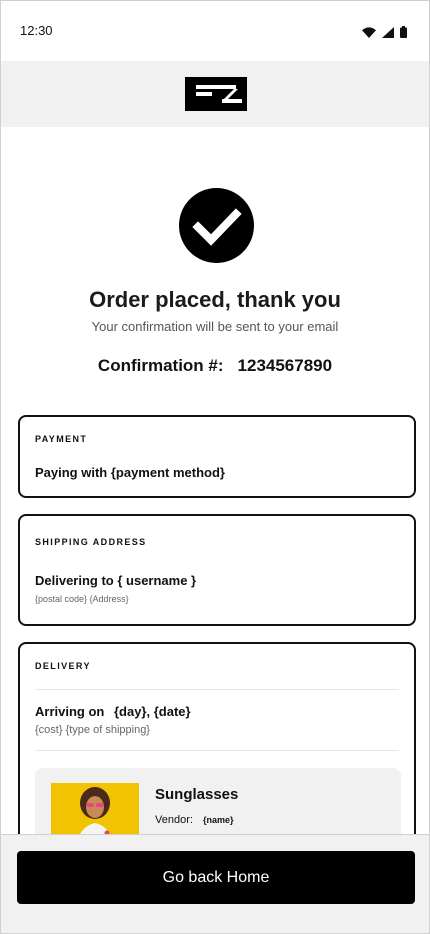 The image size is (430, 934). What do you see at coordinates (216, 877) in the screenshot?
I see `go-back-home-button: Go back Home` at bounding box center [216, 877].